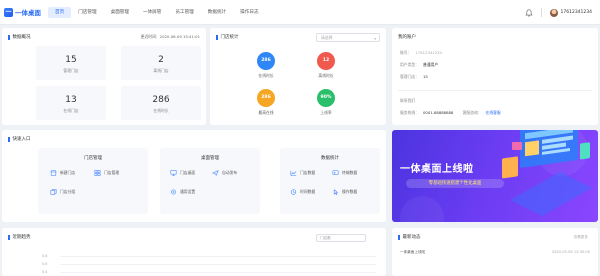 This screenshot has width=600, height=276. What do you see at coordinates (493, 112) in the screenshot?
I see `online-service-link: 在线客服` at bounding box center [493, 112].